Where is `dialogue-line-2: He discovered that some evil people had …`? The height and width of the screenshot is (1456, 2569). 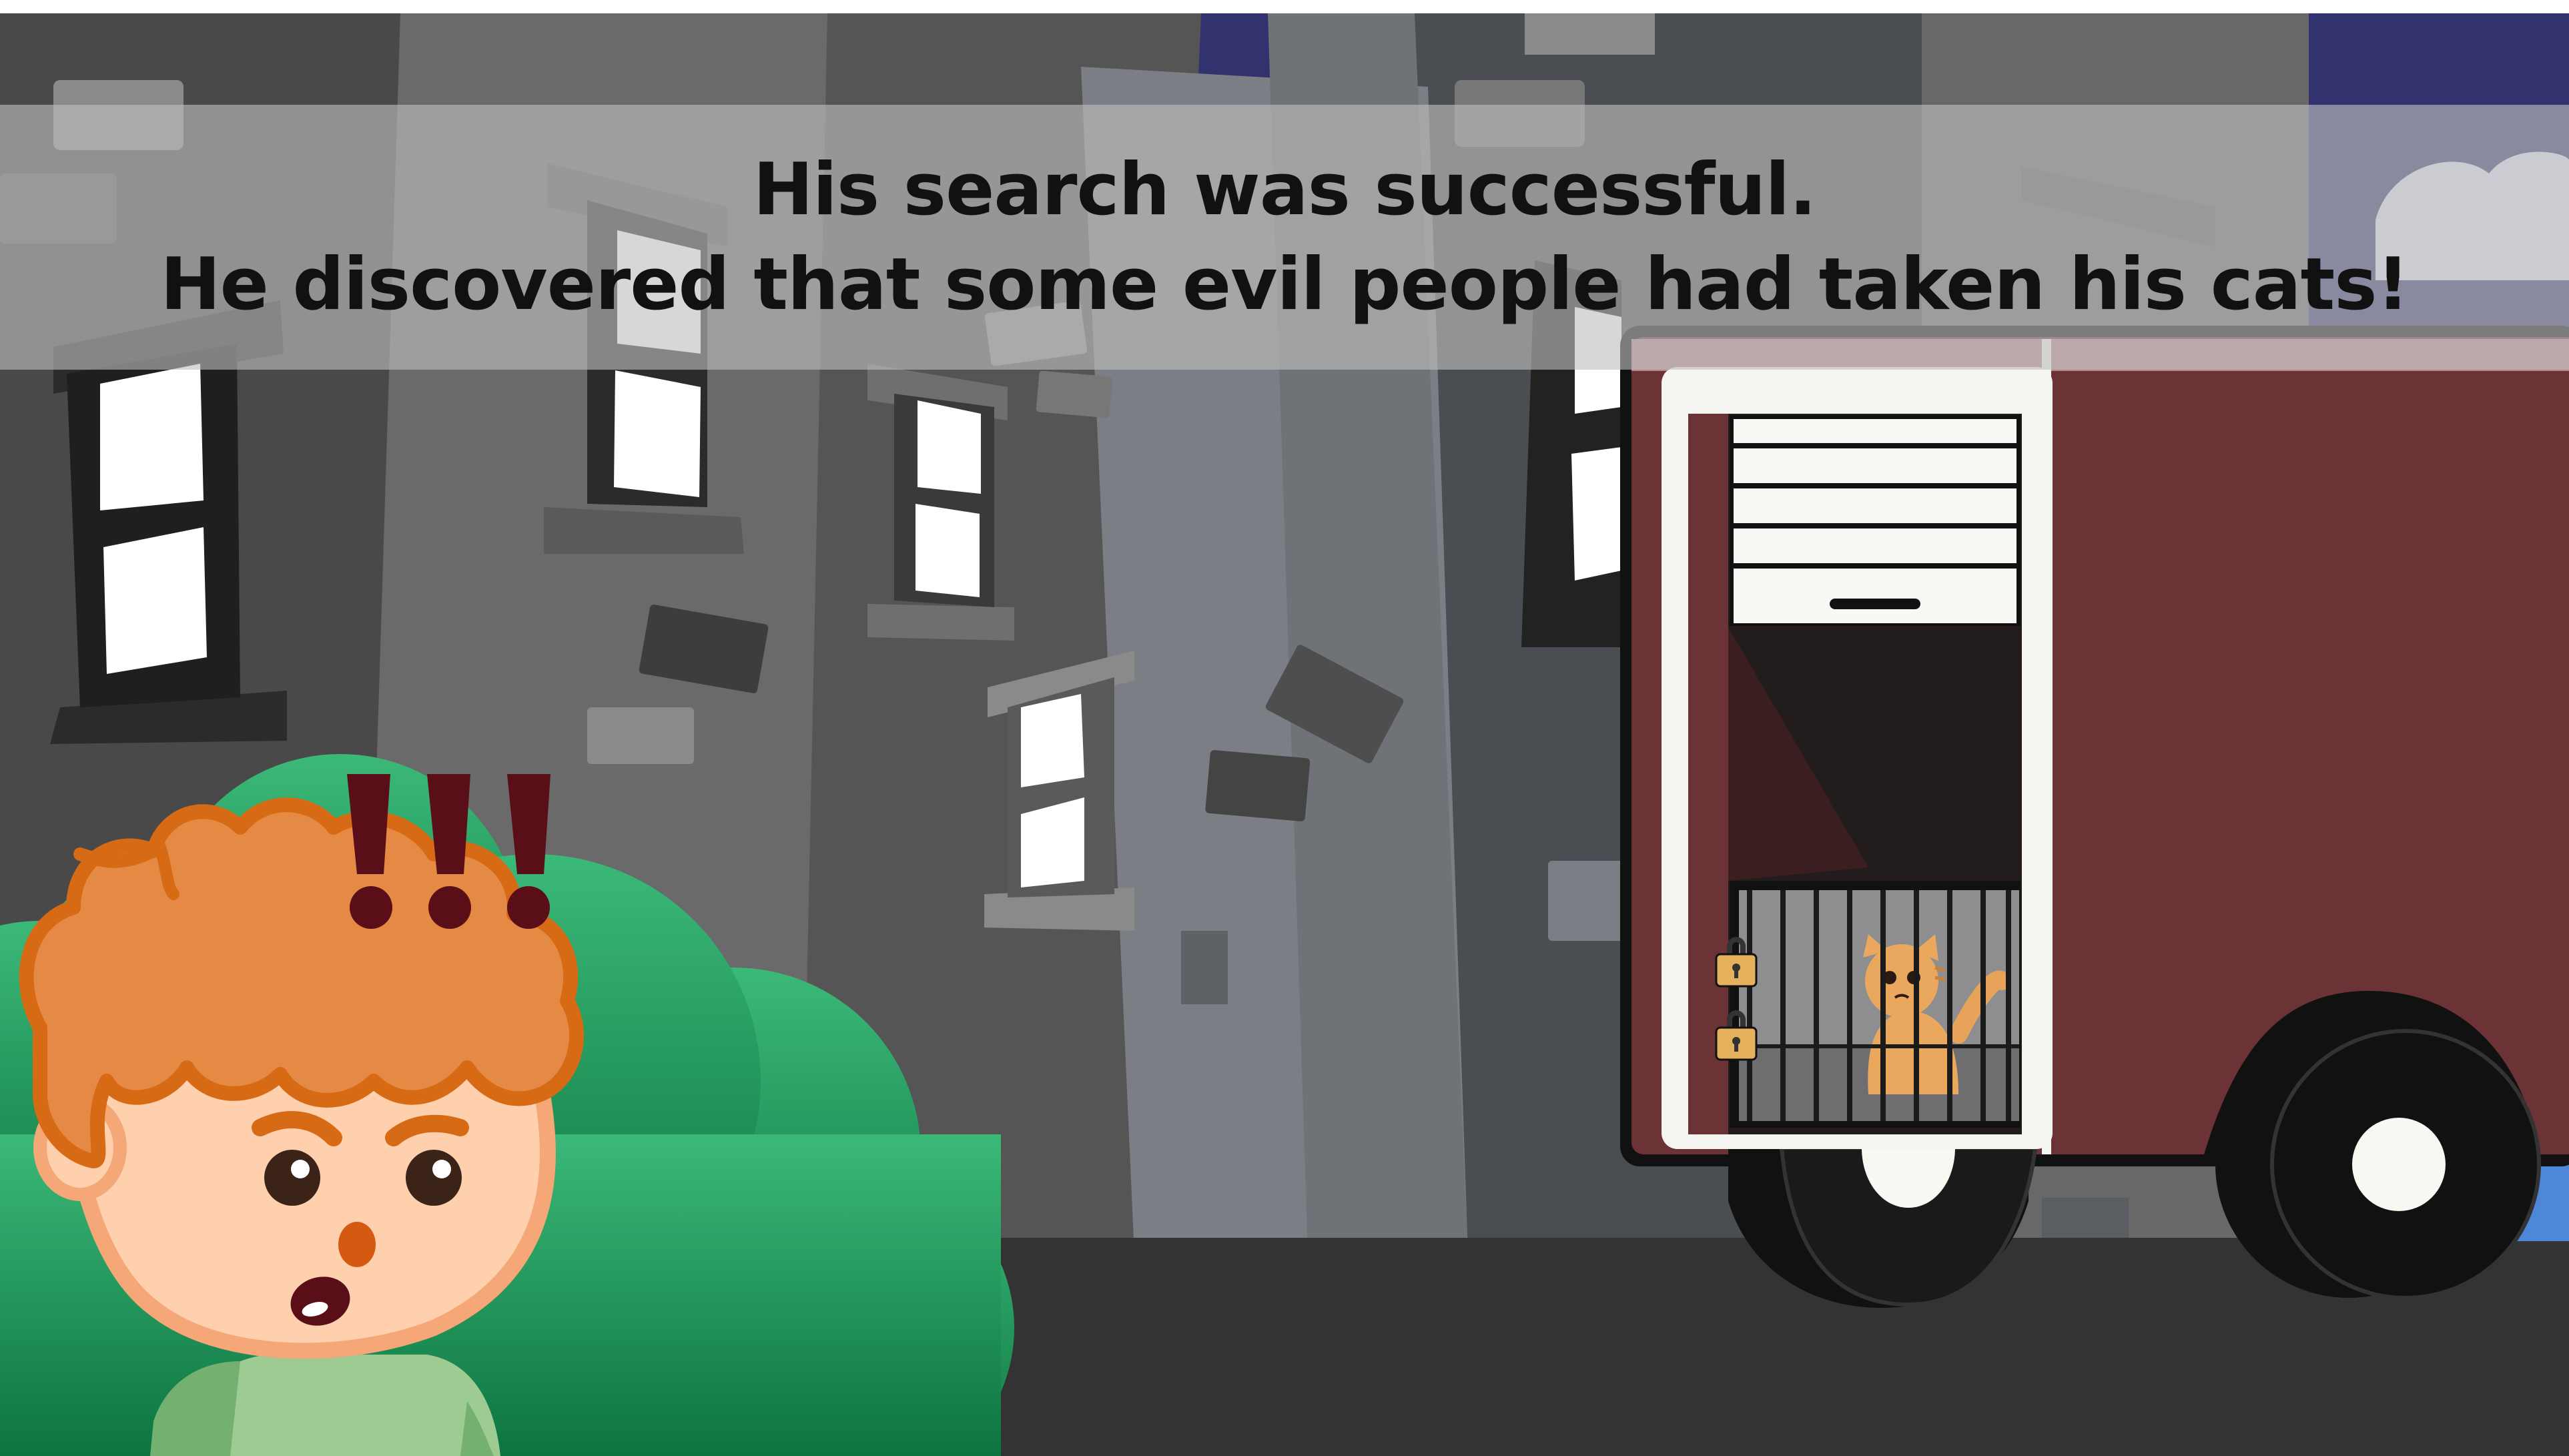 dialogue-line-2: He discovered that some evil people had … is located at coordinates (1285, 284).